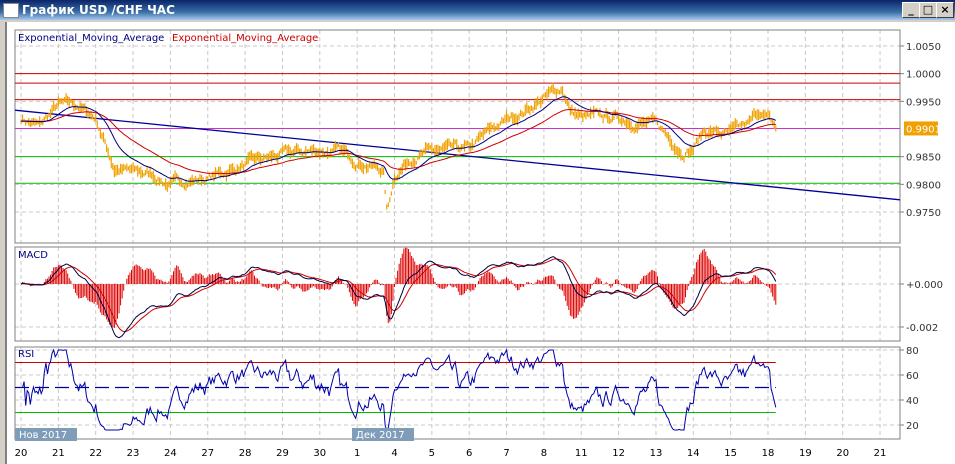 The height and width of the screenshot is (464, 955). I want to click on day-label: 12, so click(618, 453).